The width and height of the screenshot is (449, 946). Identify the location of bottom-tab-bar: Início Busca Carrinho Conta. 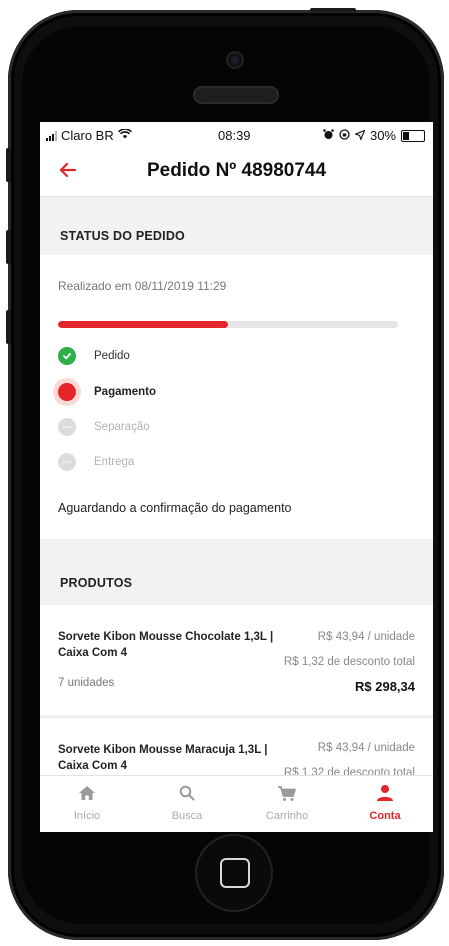
(236, 803).